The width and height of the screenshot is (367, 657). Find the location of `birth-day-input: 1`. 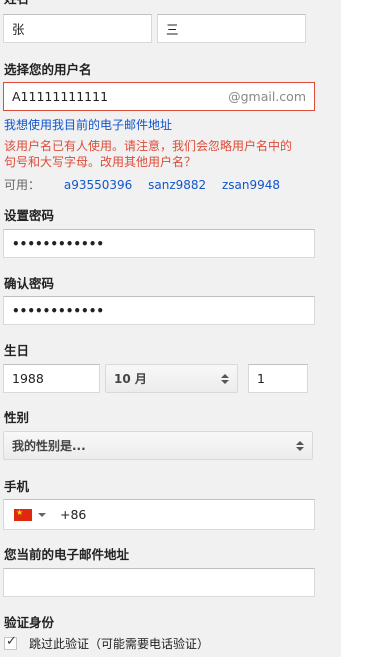

birth-day-input: 1 is located at coordinates (278, 378).